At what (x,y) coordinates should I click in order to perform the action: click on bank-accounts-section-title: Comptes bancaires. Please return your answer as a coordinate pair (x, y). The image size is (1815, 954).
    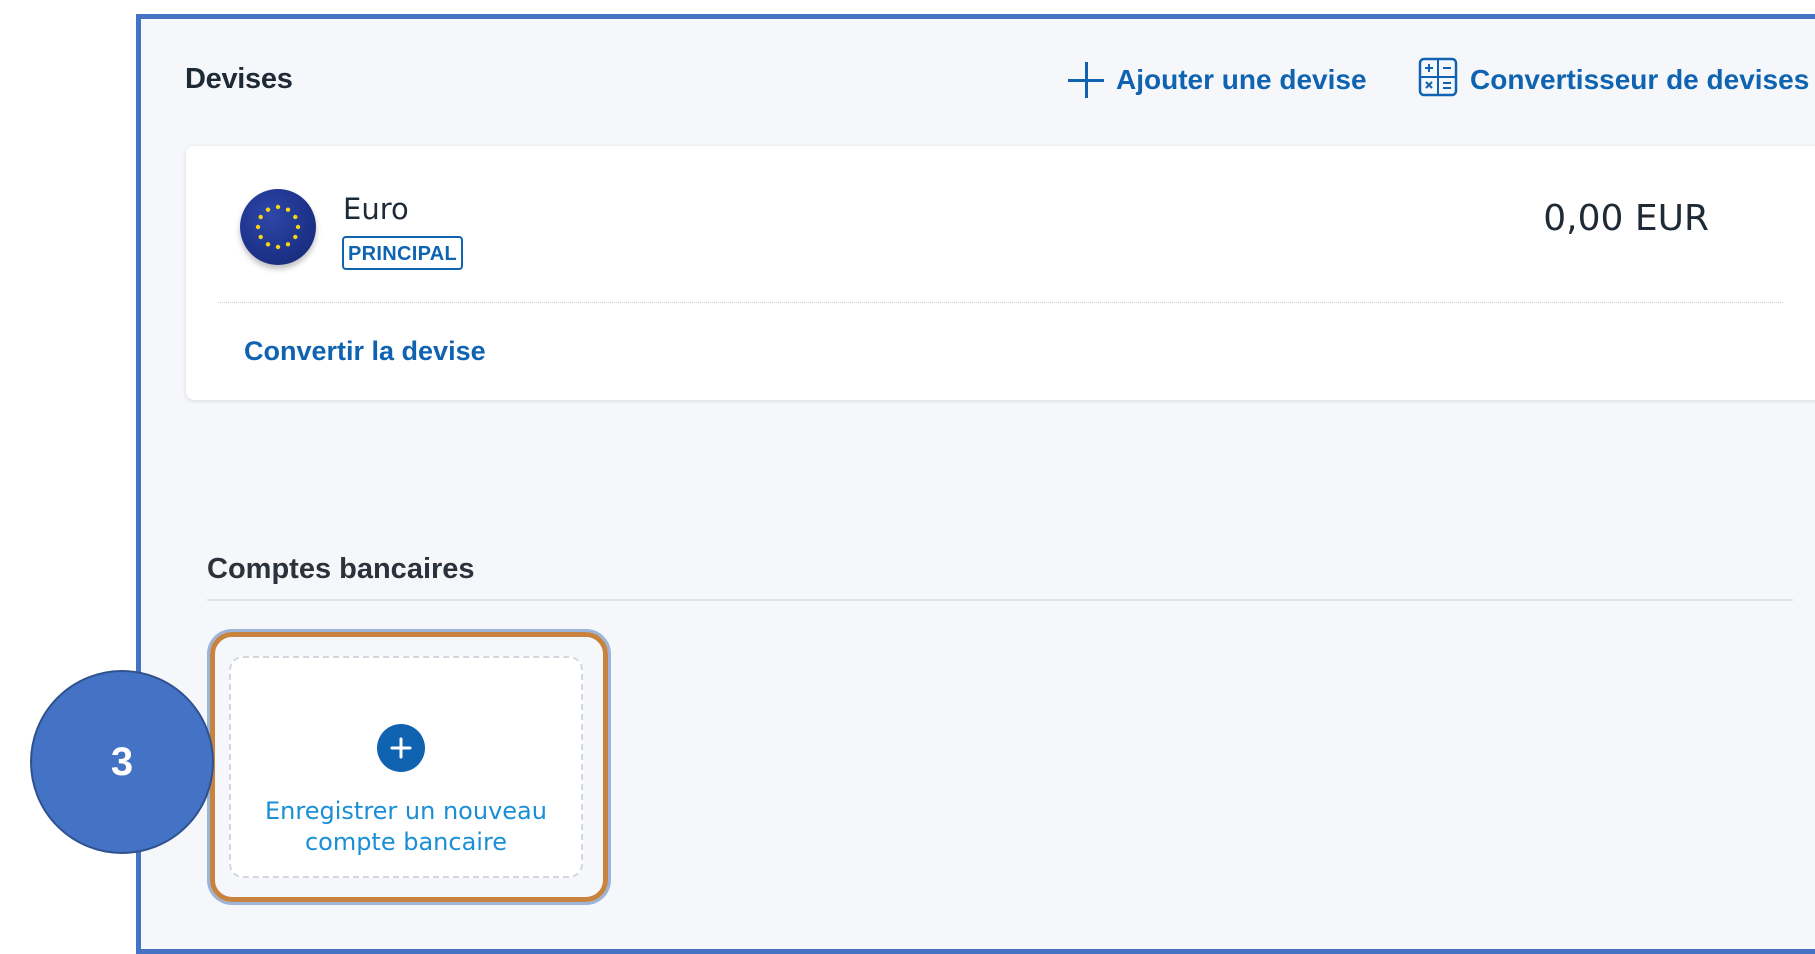
    Looking at the image, I should click on (341, 569).